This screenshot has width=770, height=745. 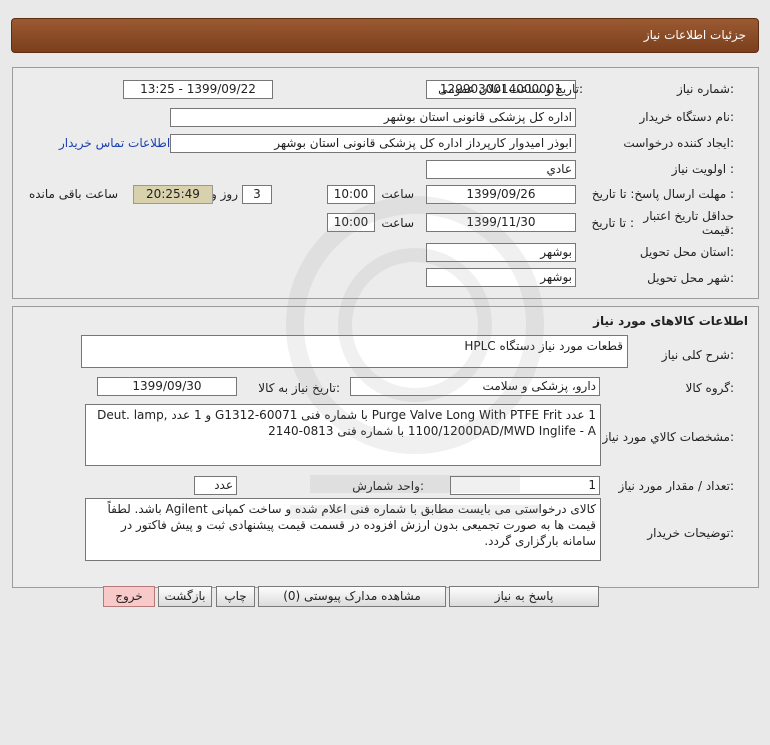 What do you see at coordinates (167, 386) in the screenshot?
I see `need-date-field: 1399/09/30` at bounding box center [167, 386].